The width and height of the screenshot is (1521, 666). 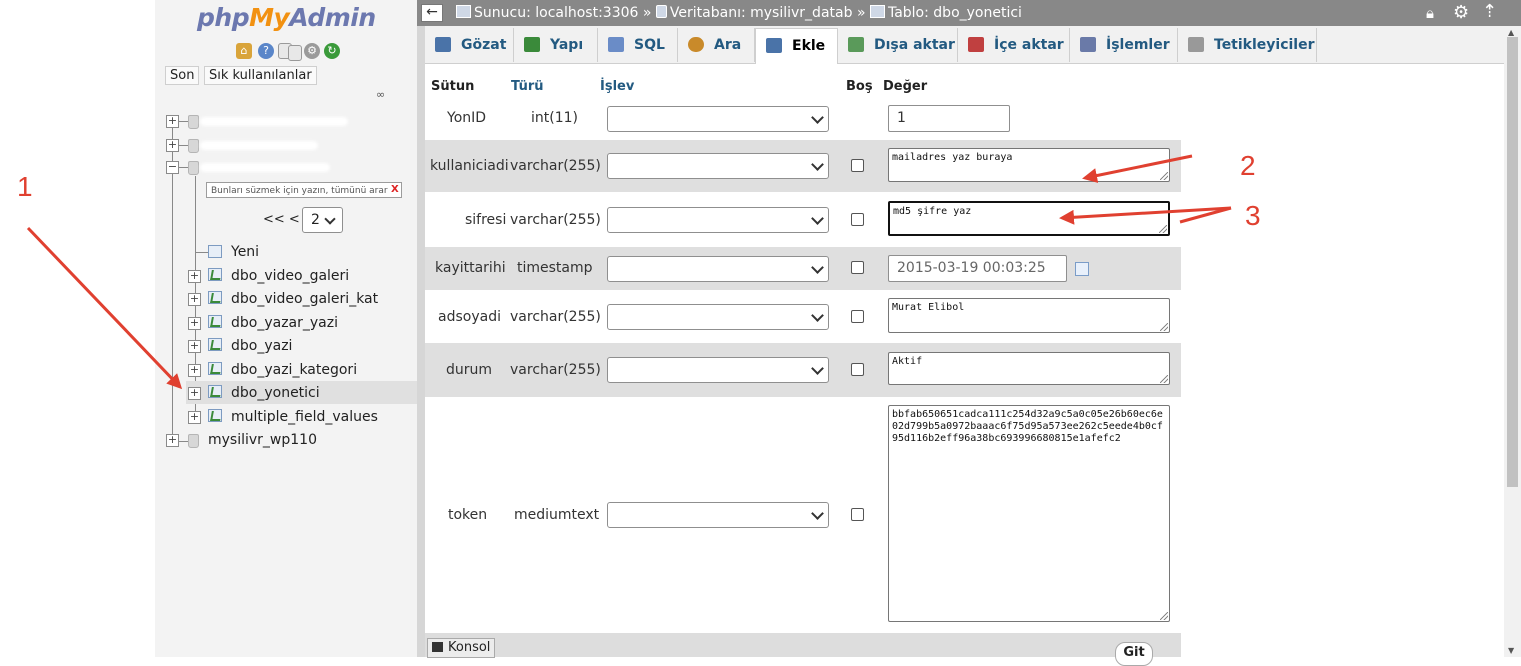 What do you see at coordinates (286, 17) in the screenshot?
I see `phpmyadmin-logo: phpMyAdmin` at bounding box center [286, 17].